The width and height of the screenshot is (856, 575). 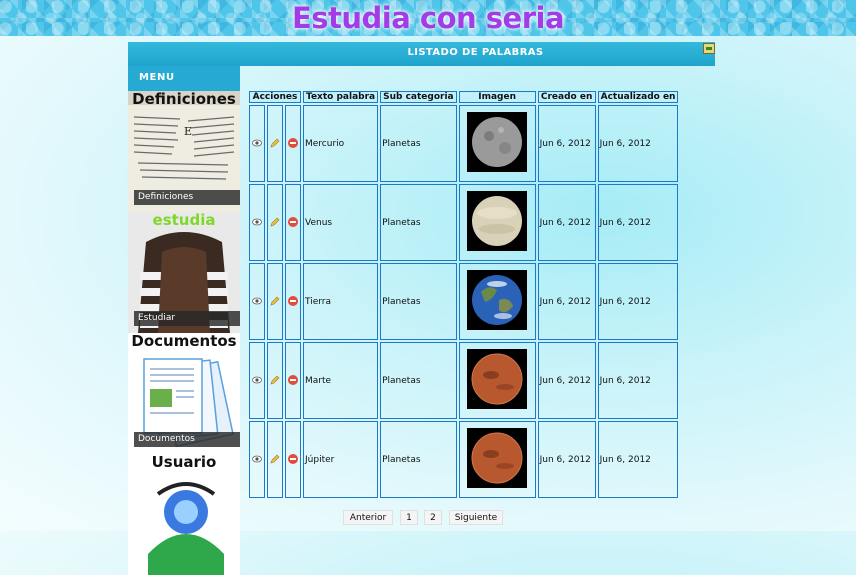 I want to click on sidebar-item-label: Documentos, so click(x=187, y=439).